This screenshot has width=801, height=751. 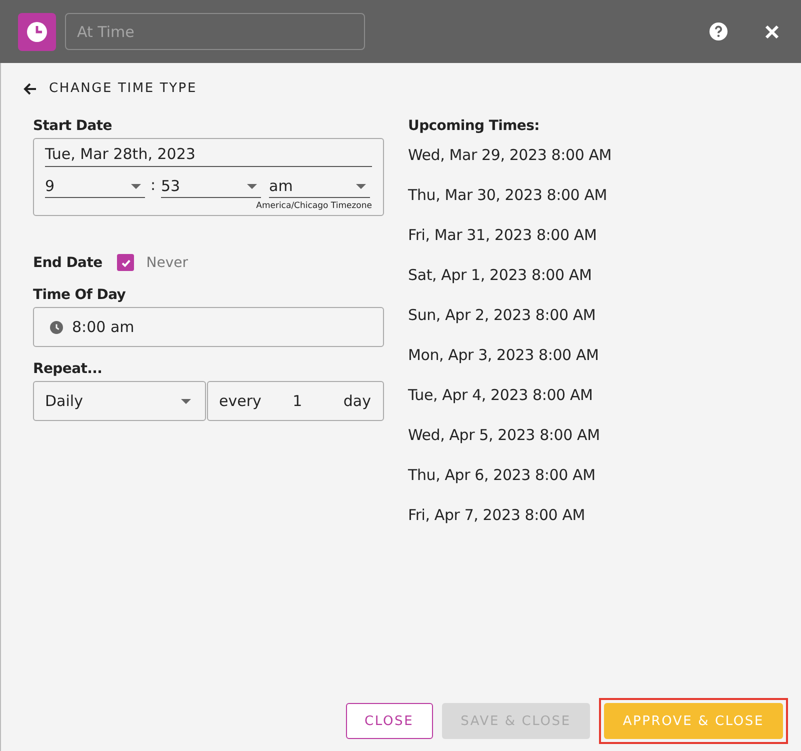 I want to click on upcoming-time: Fri, Mar 31, 2023 8:00 AM, so click(x=503, y=236).